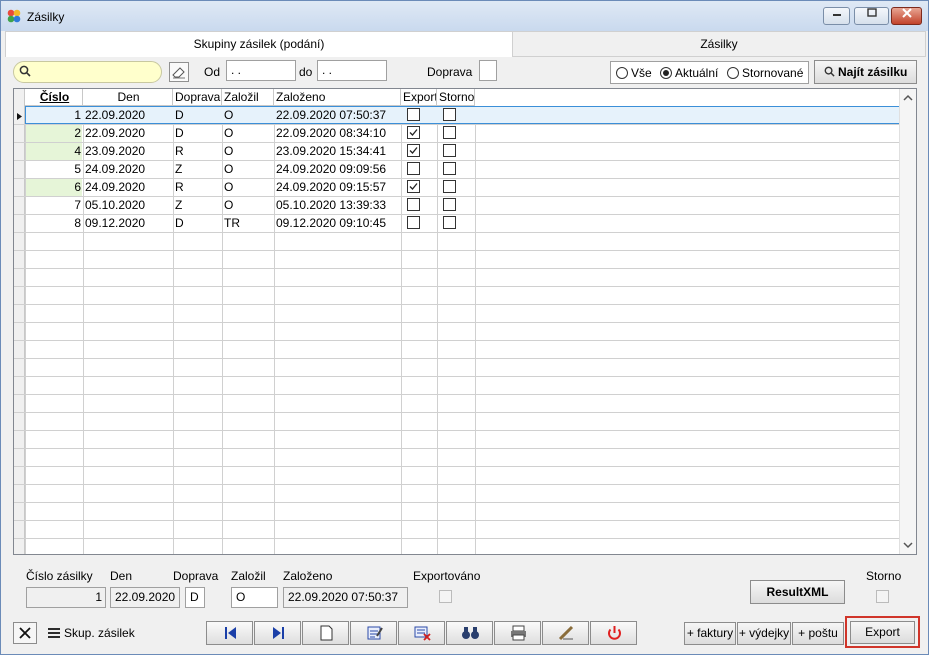 Image resolution: width=929 pixels, height=655 pixels. What do you see at coordinates (797, 592) in the screenshot?
I see `resultxml-button: ResultXML` at bounding box center [797, 592].